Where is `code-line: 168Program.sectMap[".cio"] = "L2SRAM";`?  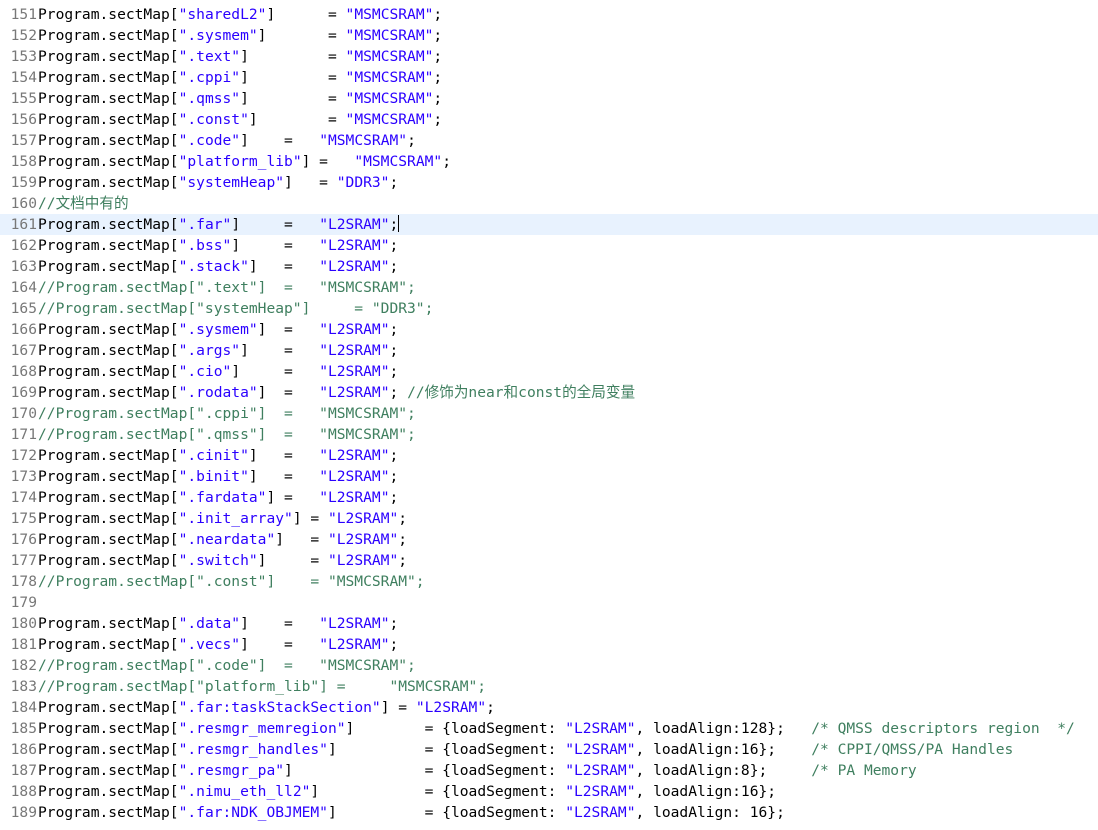
code-line: 168Program.sectMap[".cio"] = "L2SRAM"; is located at coordinates (549, 371).